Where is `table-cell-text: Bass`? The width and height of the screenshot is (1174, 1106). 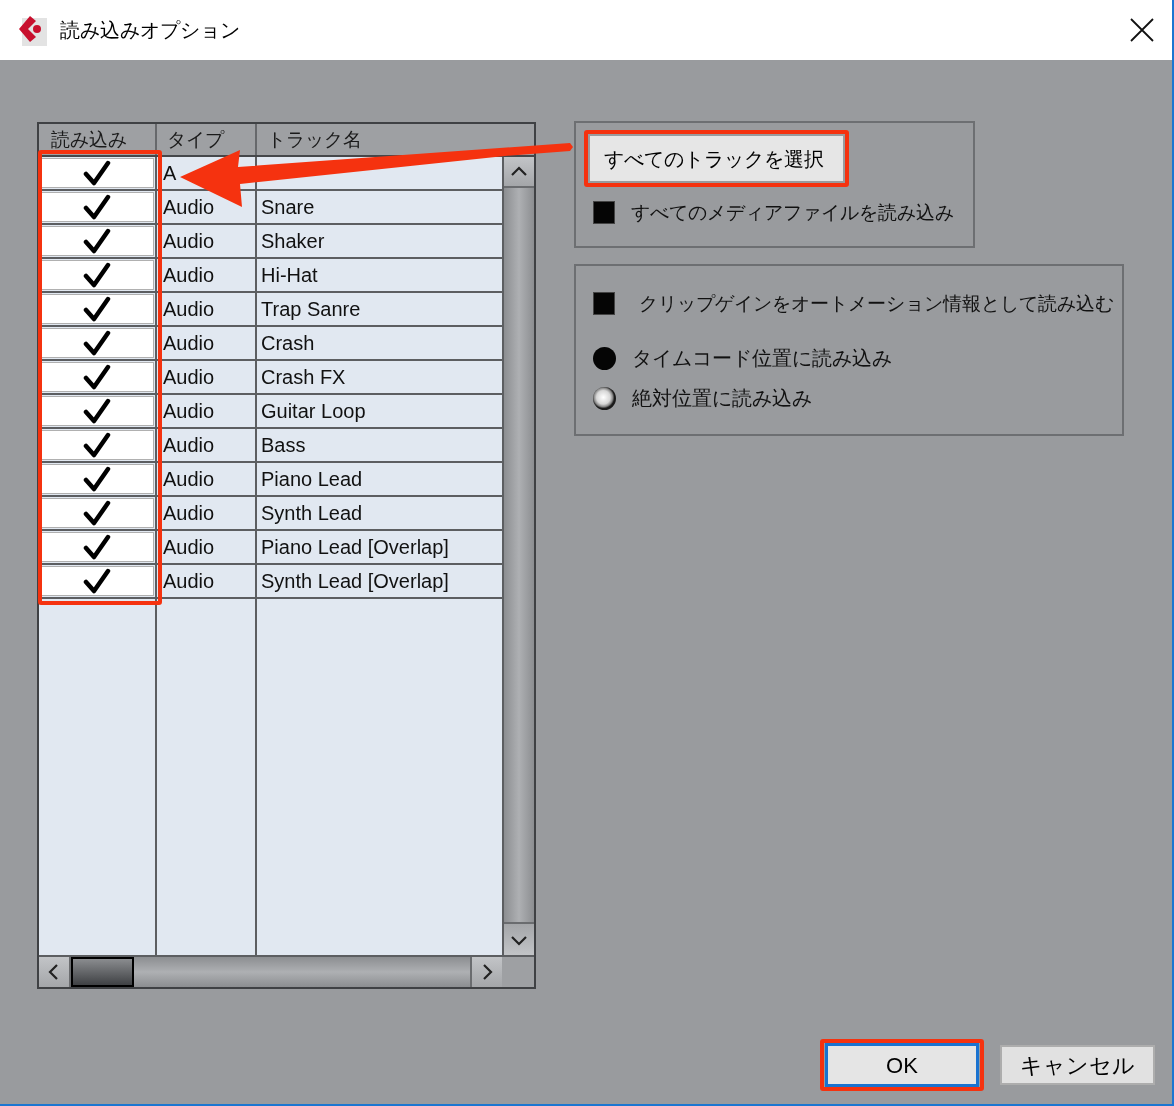
table-cell-text: Bass is located at coordinates (283, 445).